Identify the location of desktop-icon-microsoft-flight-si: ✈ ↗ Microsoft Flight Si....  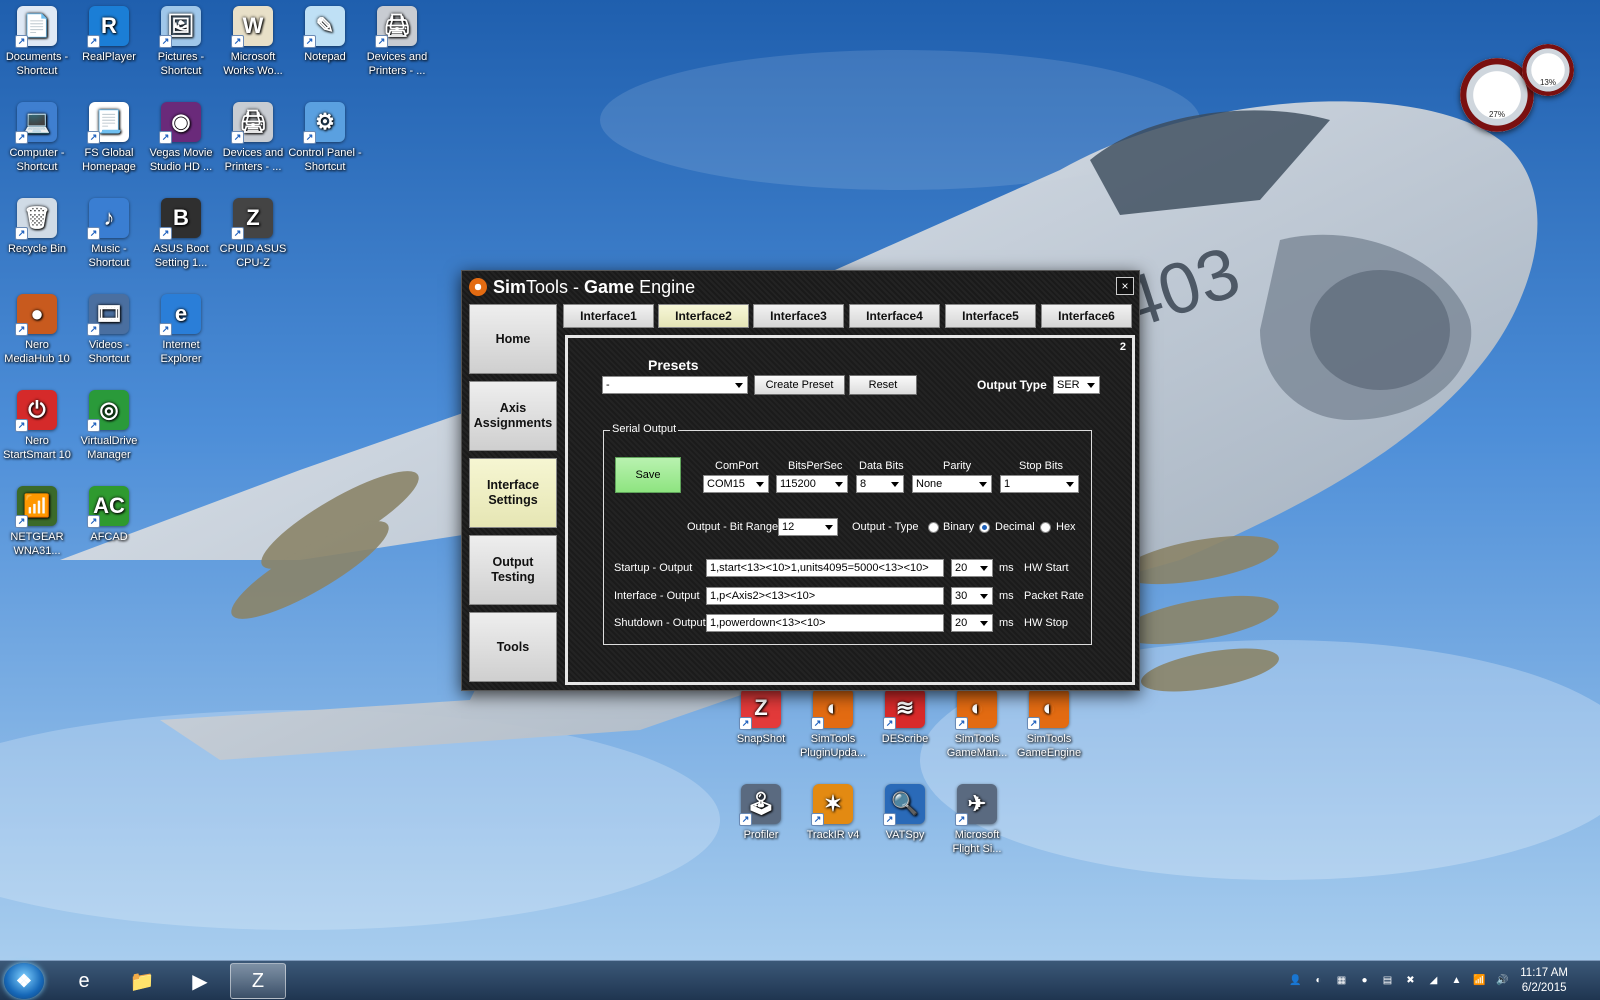
(977, 820).